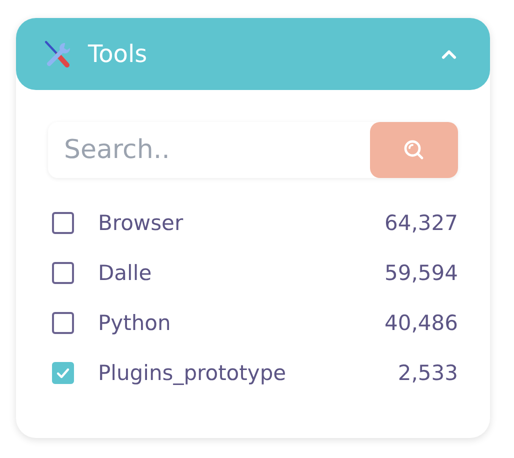 The image size is (514, 458). What do you see at coordinates (428, 373) in the screenshot?
I see `item-count: 2,533` at bounding box center [428, 373].